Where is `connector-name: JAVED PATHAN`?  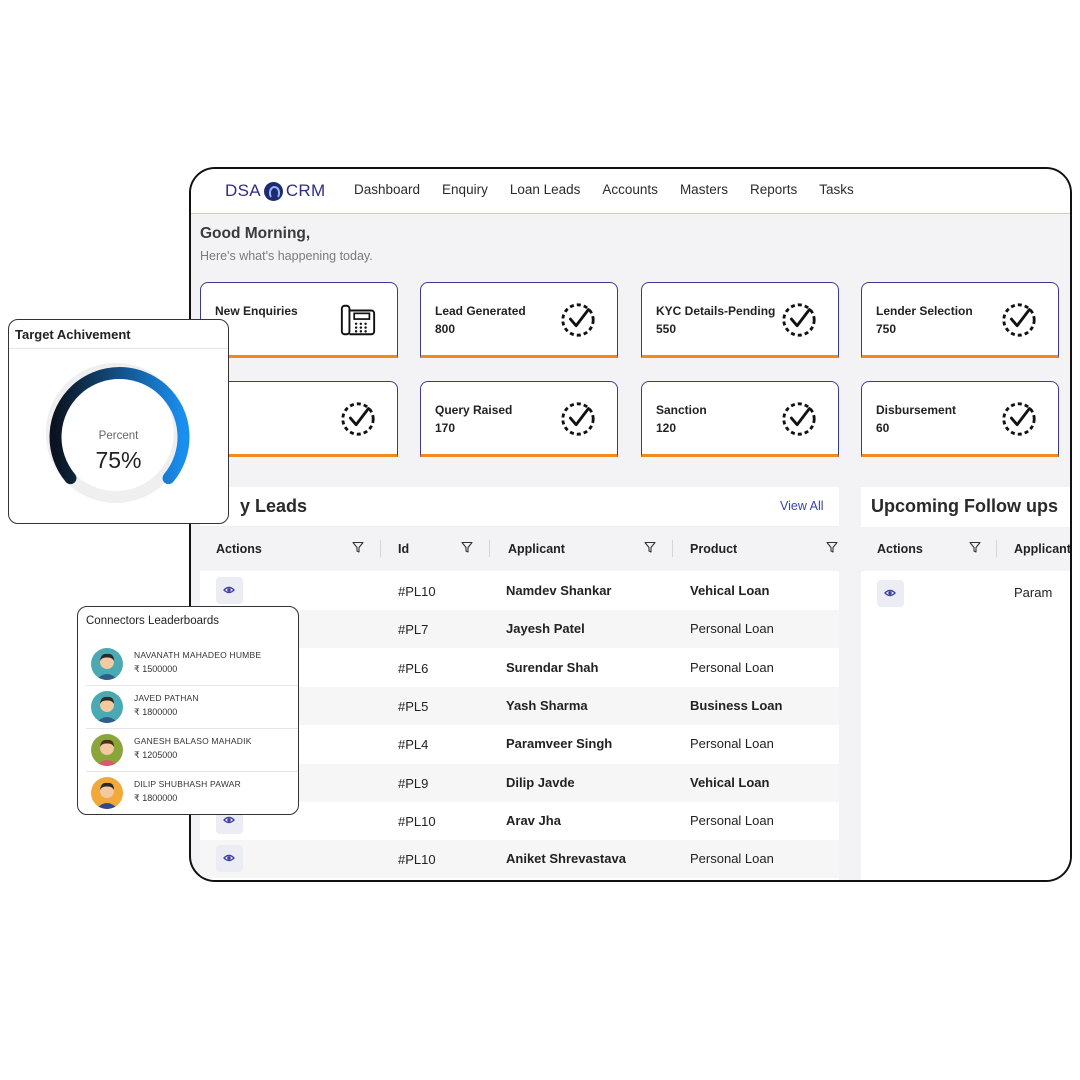 connector-name: JAVED PATHAN is located at coordinates (166, 698).